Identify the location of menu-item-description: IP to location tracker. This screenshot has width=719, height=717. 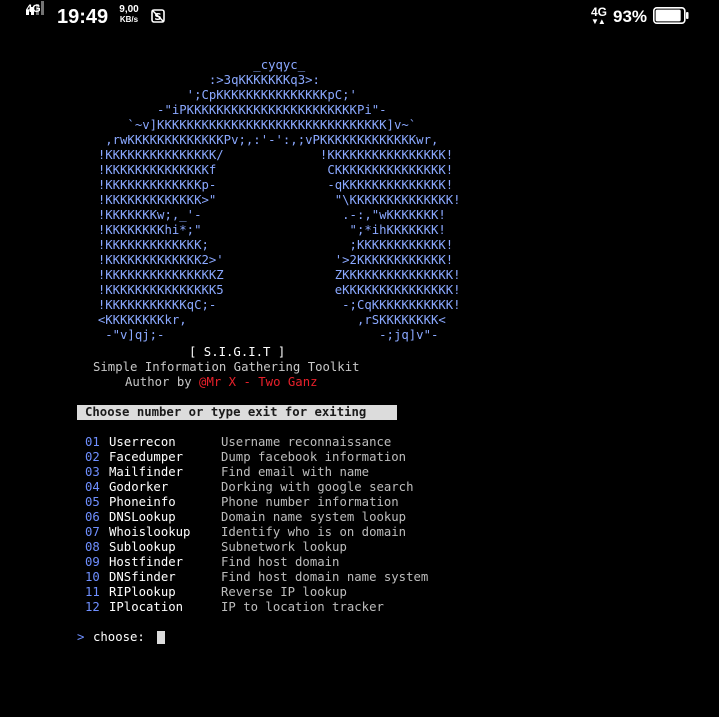
(302, 607).